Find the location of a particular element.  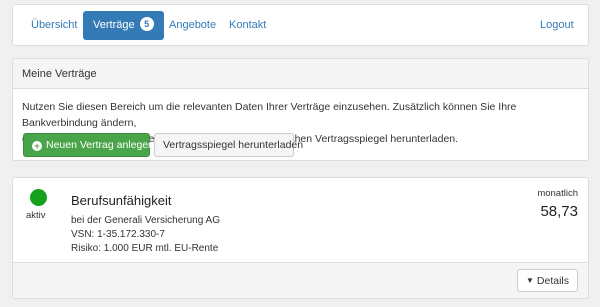

contract-vsn: VSN: 1-35.172.330-7 is located at coordinates (118, 234).